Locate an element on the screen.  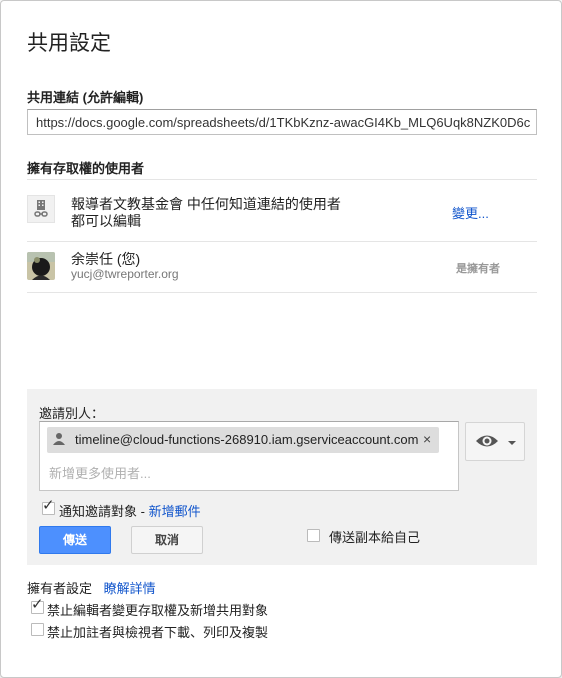
notify-row: 通知邀請對象 - 新增郵件 is located at coordinates (130, 510).